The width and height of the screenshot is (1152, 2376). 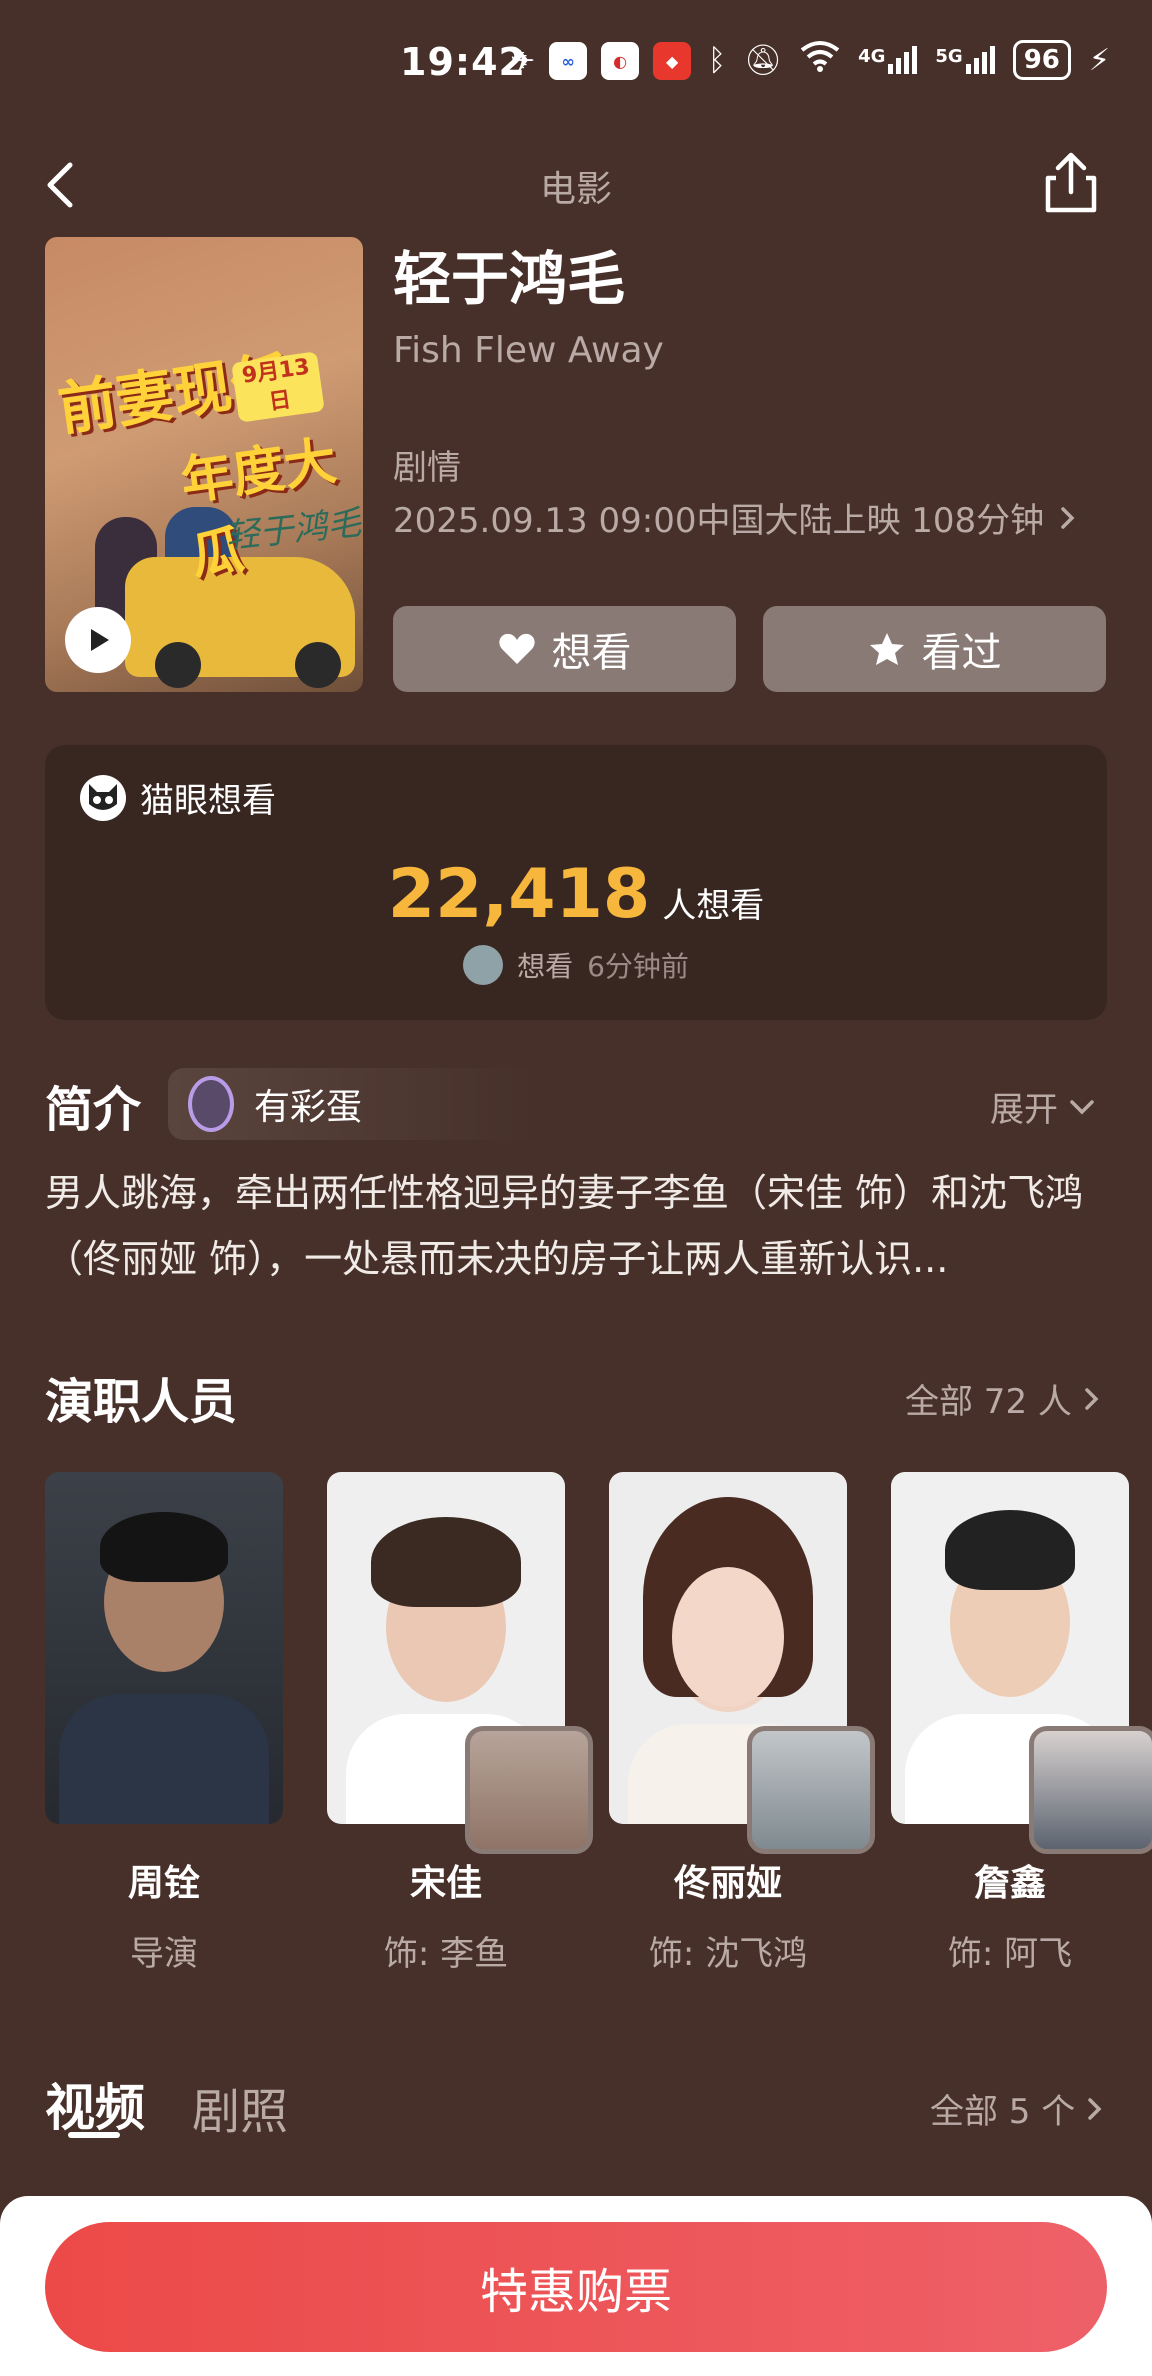 I want to click on star-icon, so click(x=886, y=649).